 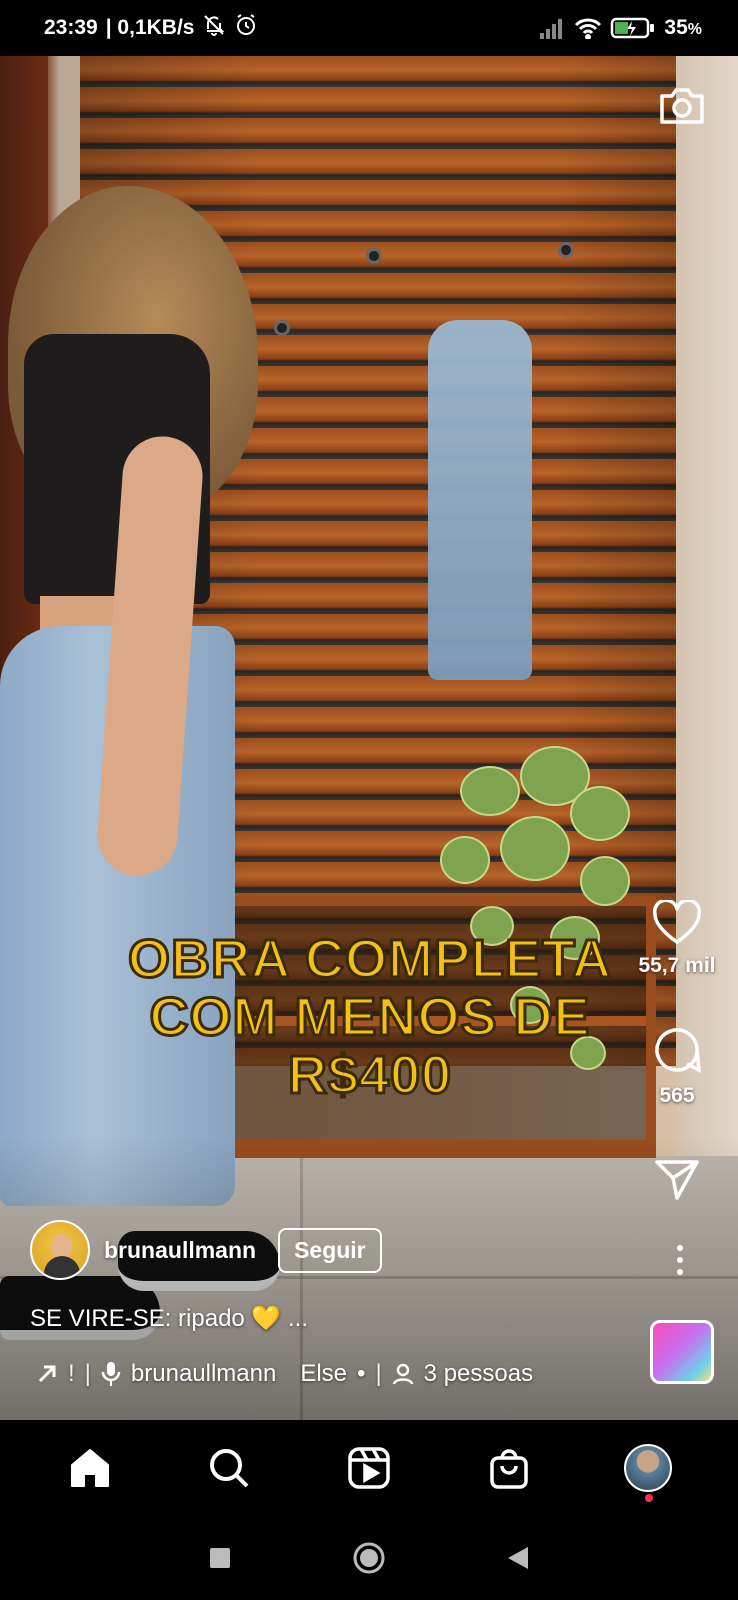 I want to click on nav-shop, so click(x=509, y=1468).